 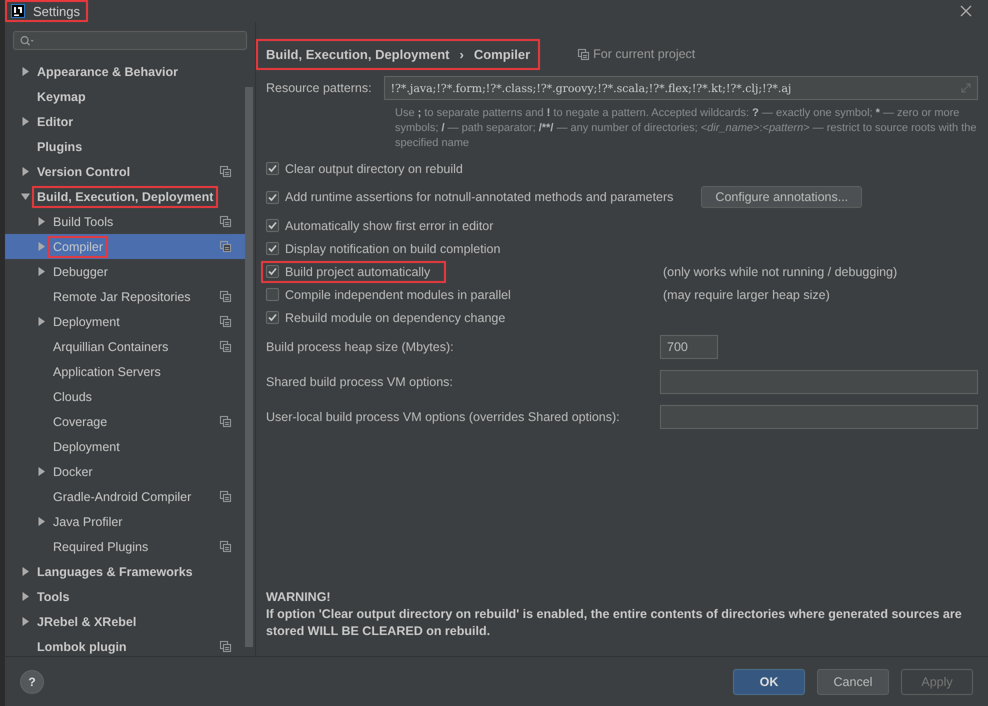 I want to click on tree-item: Version Control, so click(x=125, y=171).